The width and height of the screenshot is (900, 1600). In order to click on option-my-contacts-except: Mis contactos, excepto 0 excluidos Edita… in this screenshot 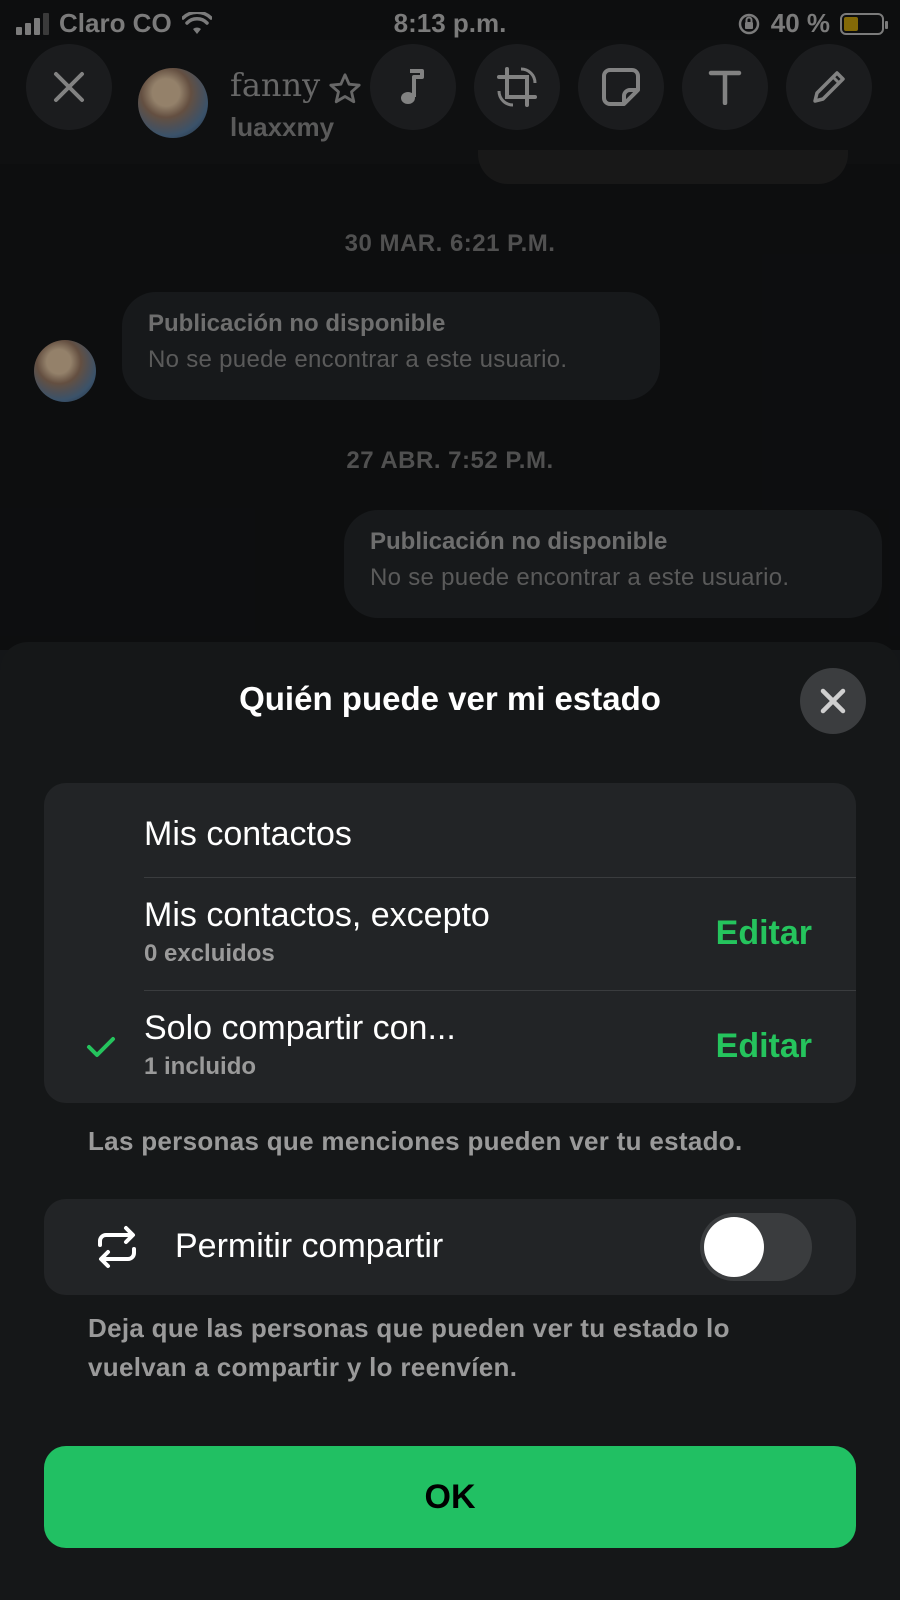, I will do `click(450, 934)`.